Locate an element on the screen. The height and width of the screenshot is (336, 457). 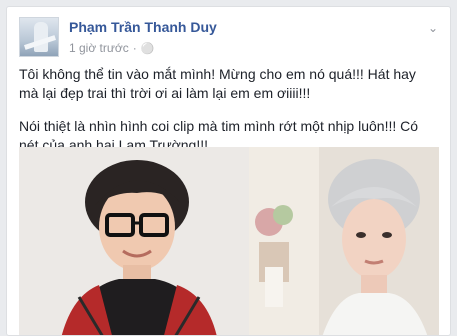
post-meta: 1 giờ trước · ⚪ is located at coordinates (112, 48).